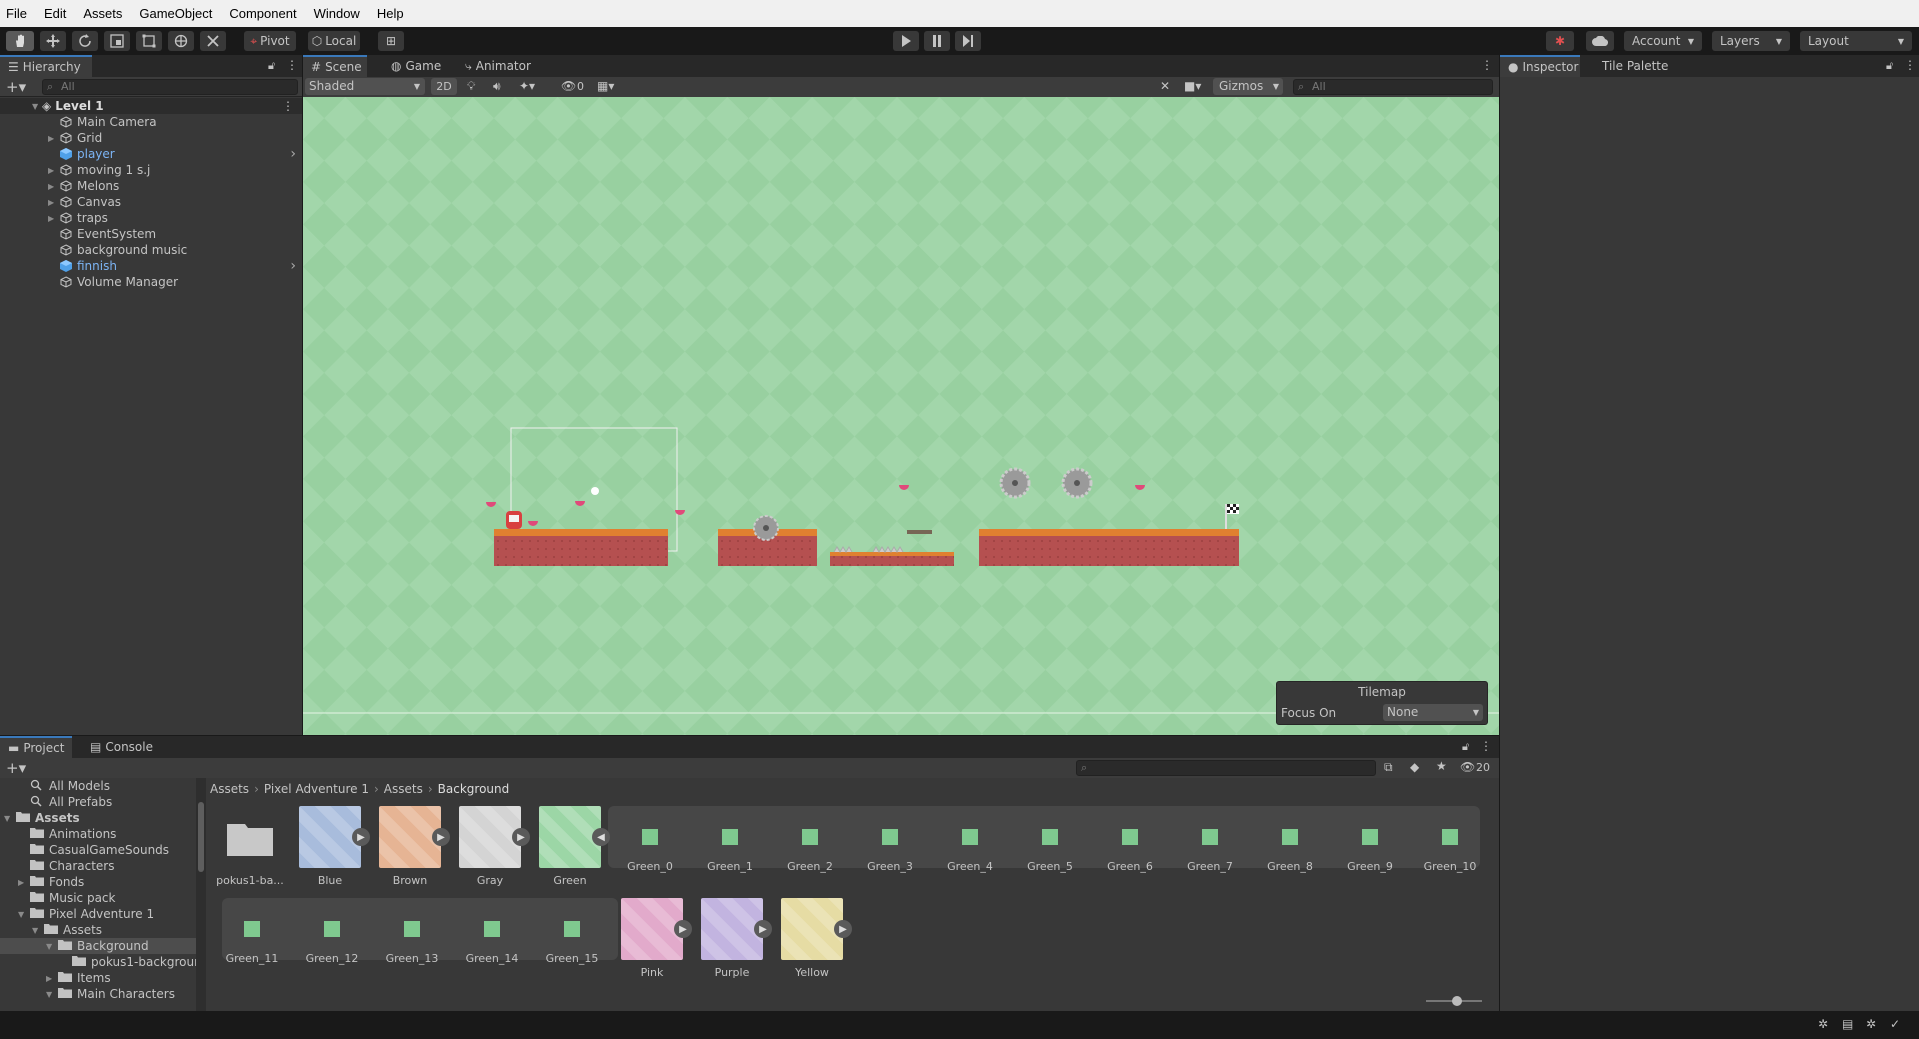  I want to click on tab-scene: # Scene, so click(335, 66).